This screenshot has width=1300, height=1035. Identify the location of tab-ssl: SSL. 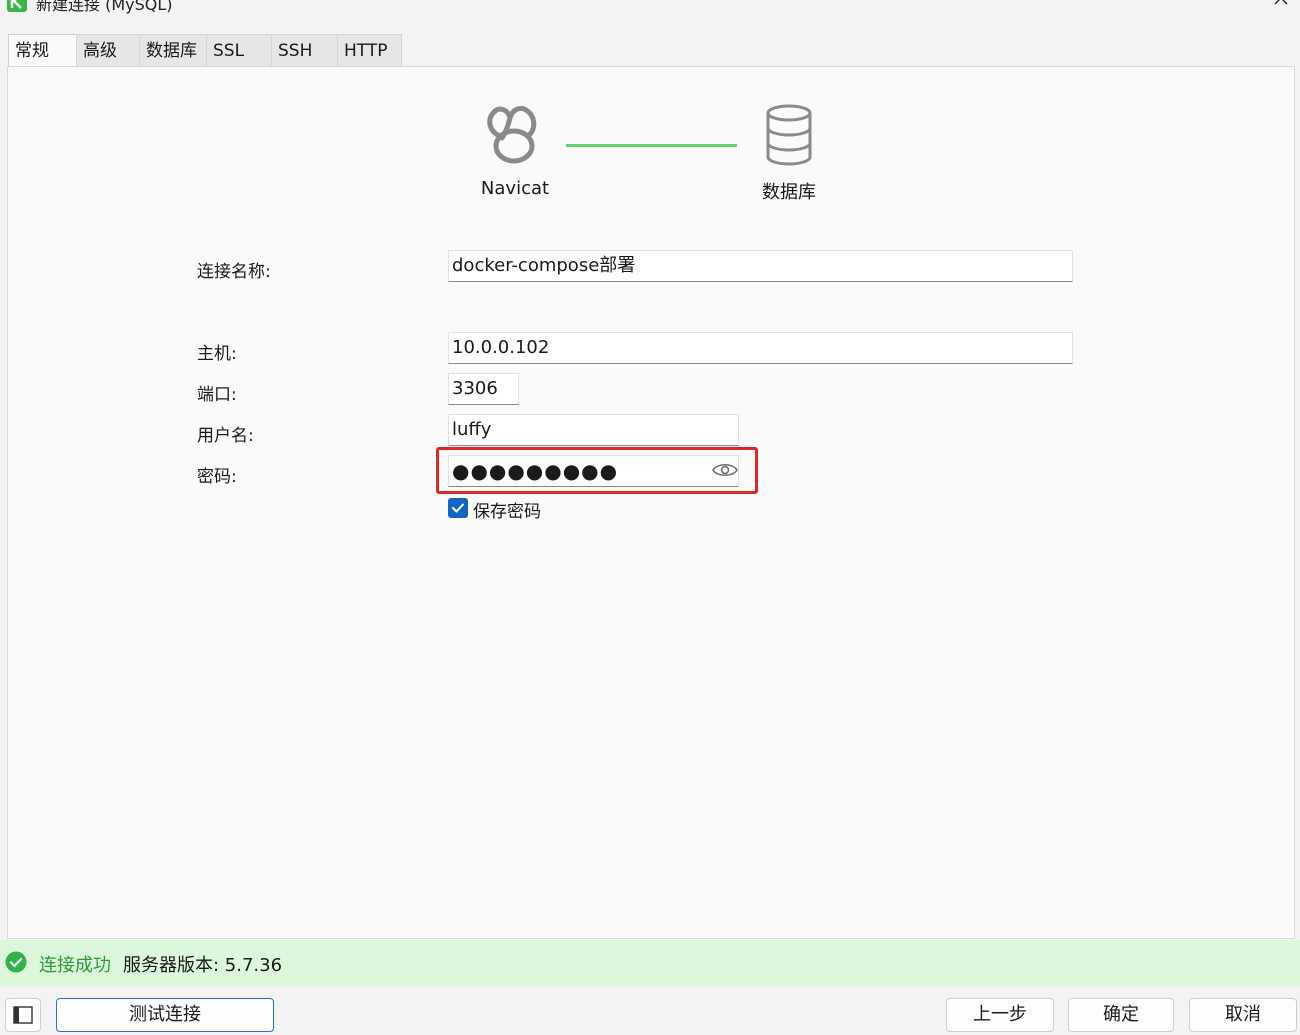
(239, 50).